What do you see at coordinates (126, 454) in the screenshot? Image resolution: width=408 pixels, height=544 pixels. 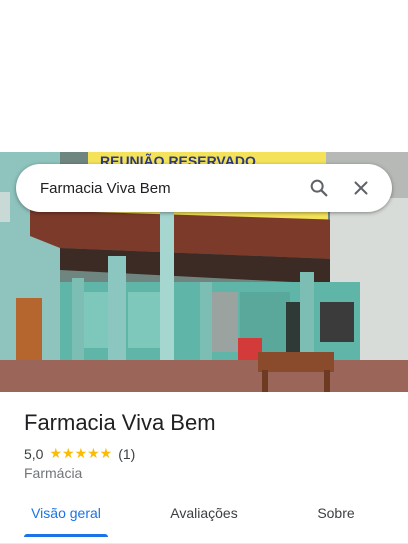 I see `review-count-link: (1)` at bounding box center [126, 454].